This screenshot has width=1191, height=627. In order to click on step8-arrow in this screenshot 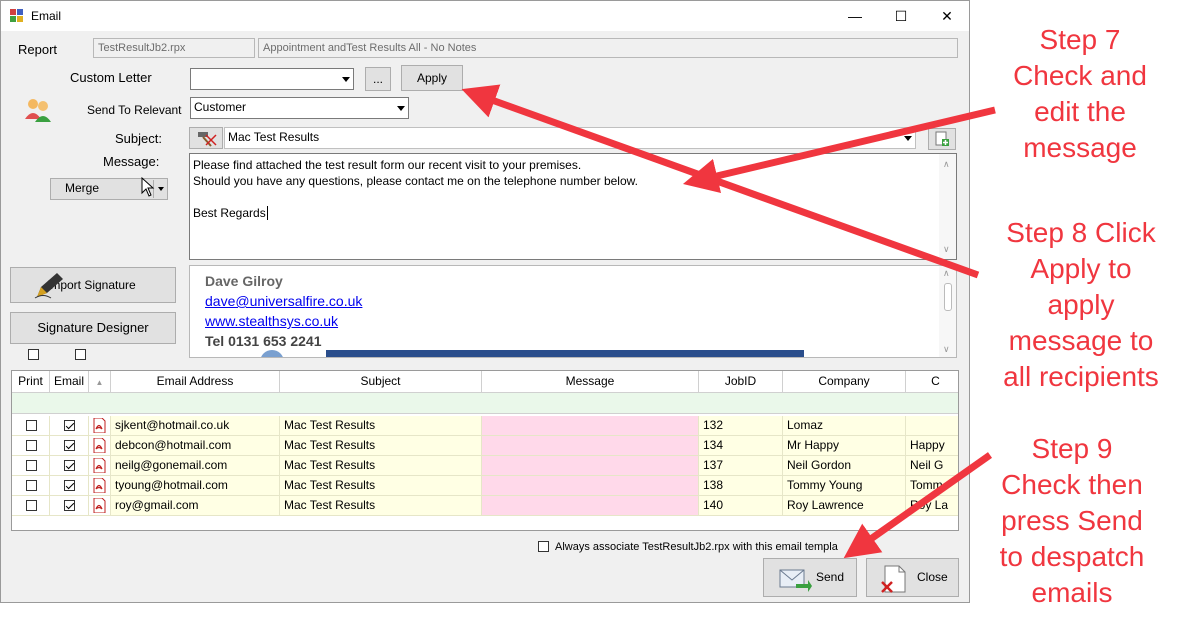, I will do `click(720, 181)`.